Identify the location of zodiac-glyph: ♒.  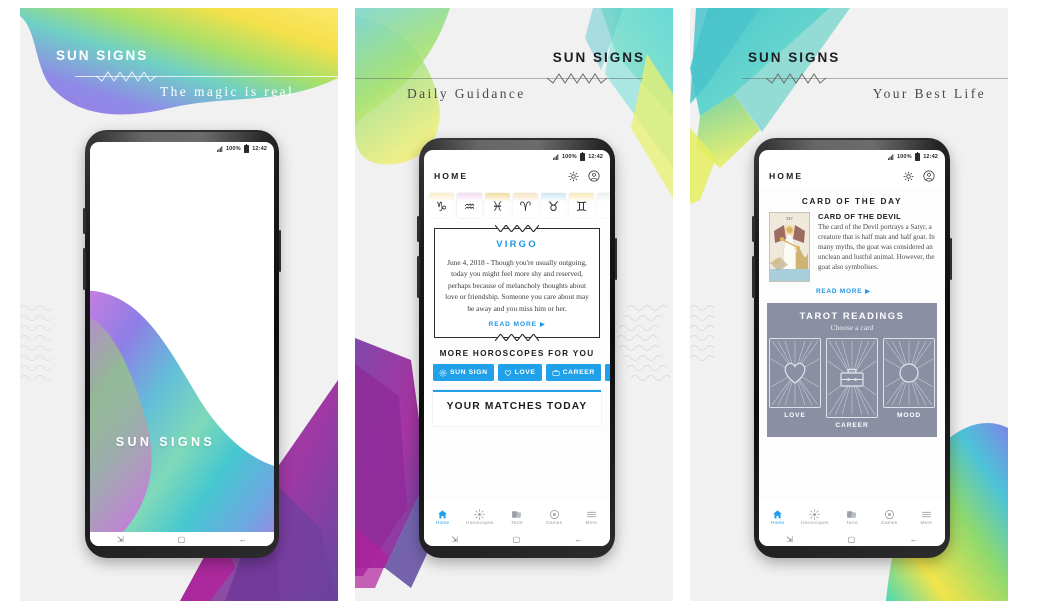
(469, 207).